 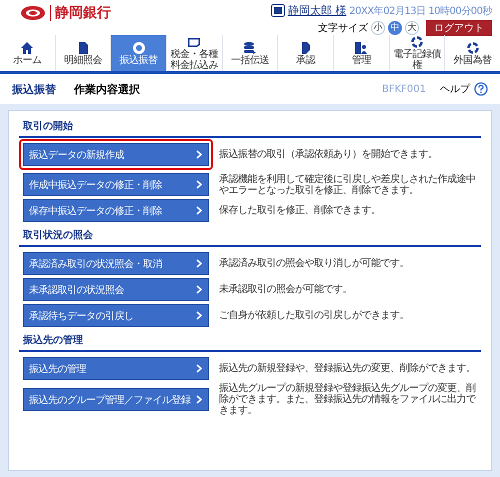 What do you see at coordinates (378, 28) in the screenshot?
I see `font-size-button: 小` at bounding box center [378, 28].